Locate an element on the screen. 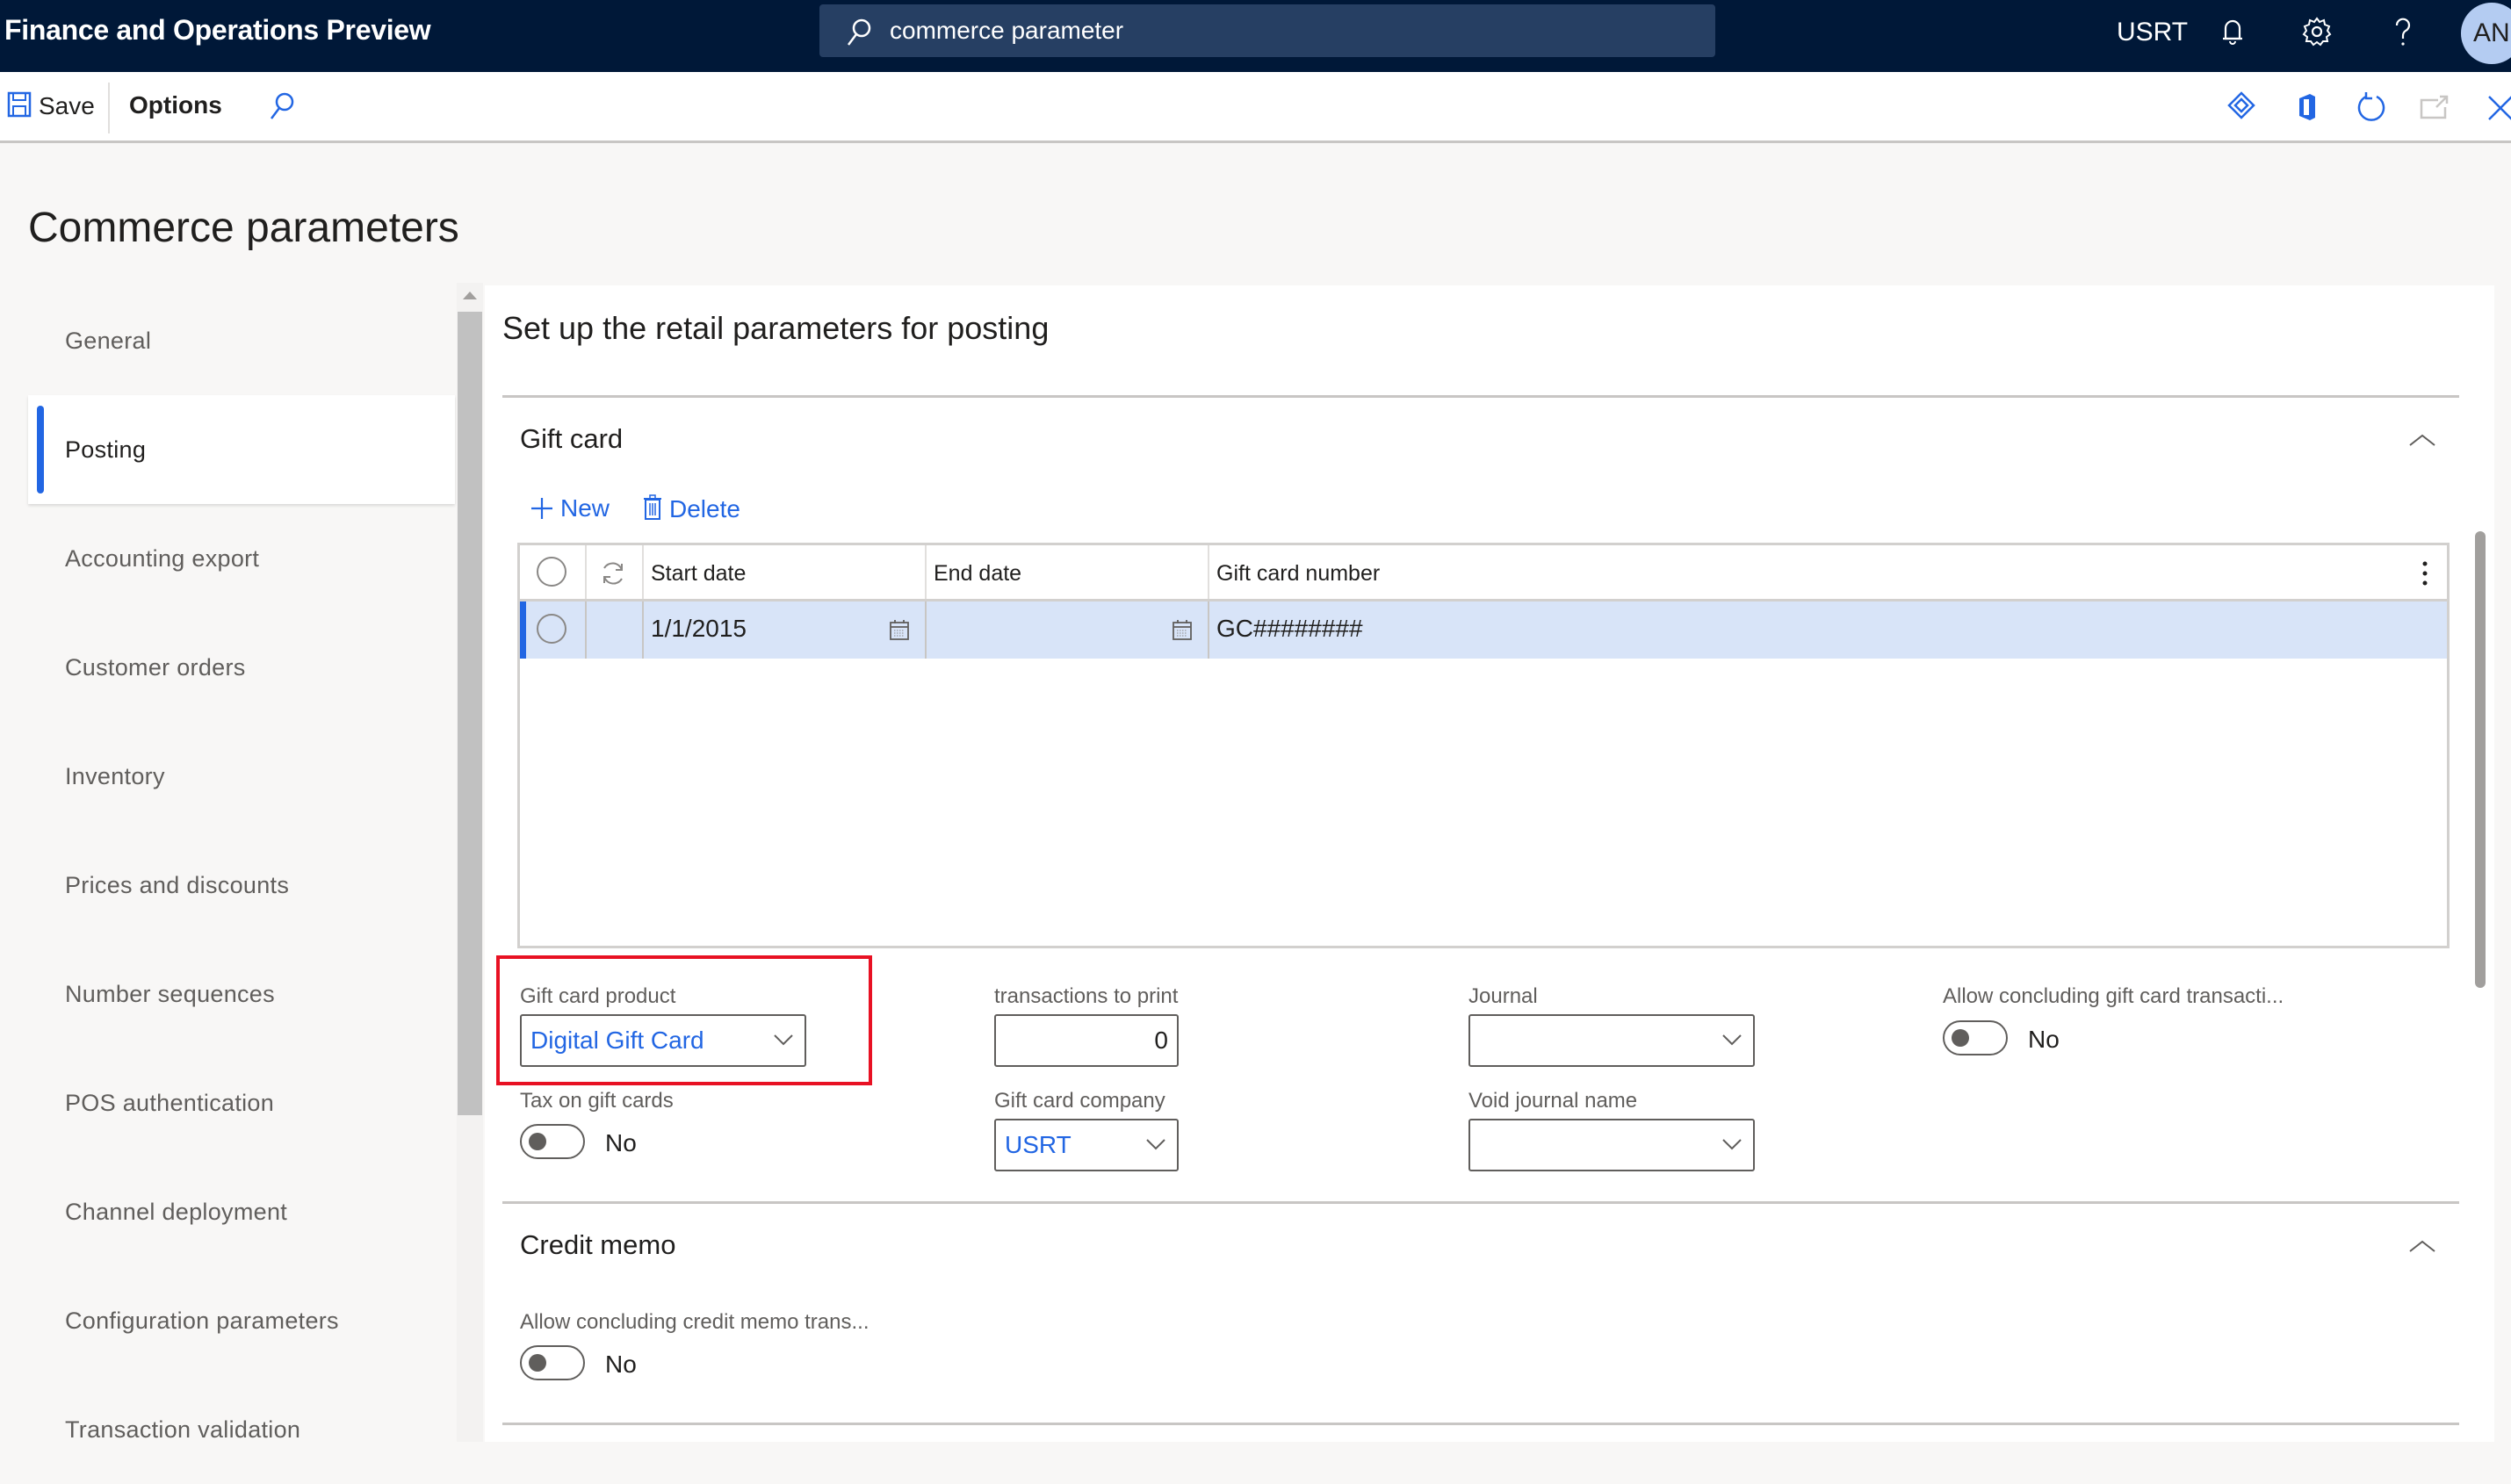 This screenshot has width=2511, height=1484. section-heading: Set up the retail parameters for posting is located at coordinates (776, 328).